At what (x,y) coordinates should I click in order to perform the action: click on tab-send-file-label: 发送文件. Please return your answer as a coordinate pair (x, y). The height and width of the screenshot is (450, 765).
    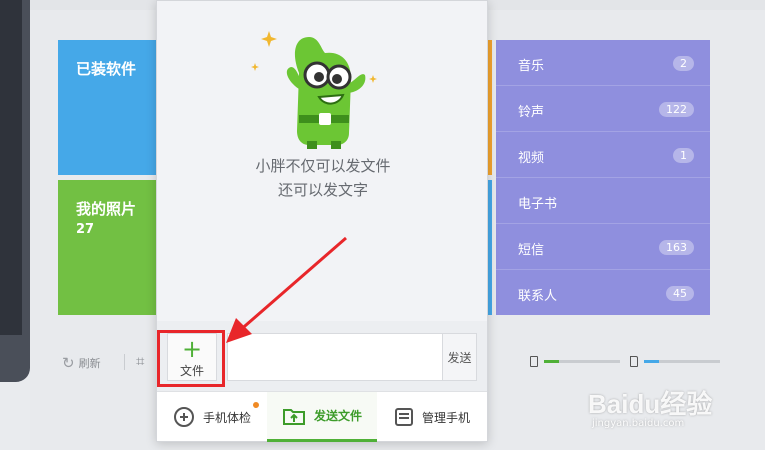
    Looking at the image, I should click on (337, 416).